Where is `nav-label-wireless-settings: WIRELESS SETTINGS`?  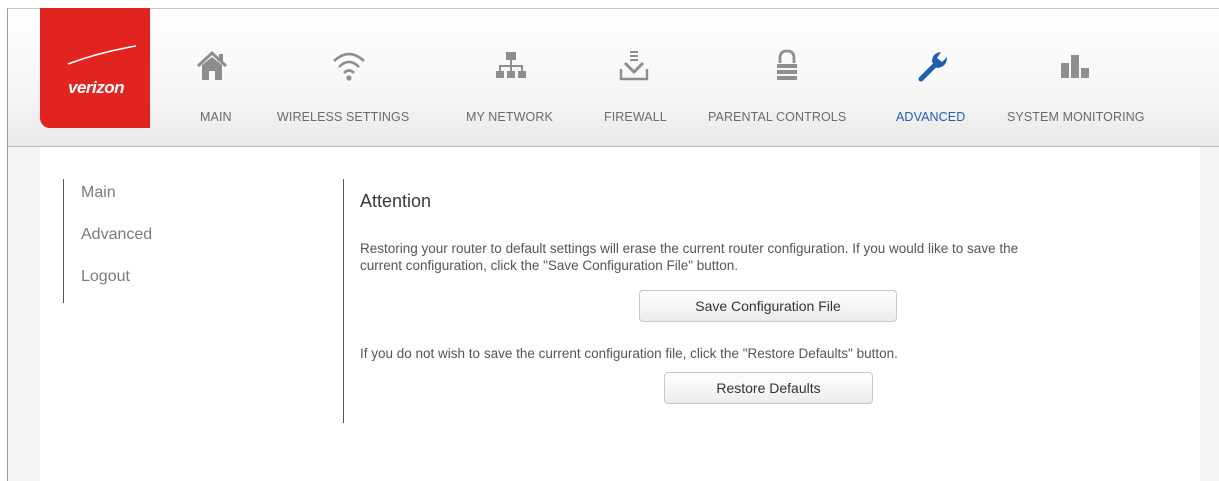 nav-label-wireless-settings: WIRELESS SETTINGS is located at coordinates (343, 117).